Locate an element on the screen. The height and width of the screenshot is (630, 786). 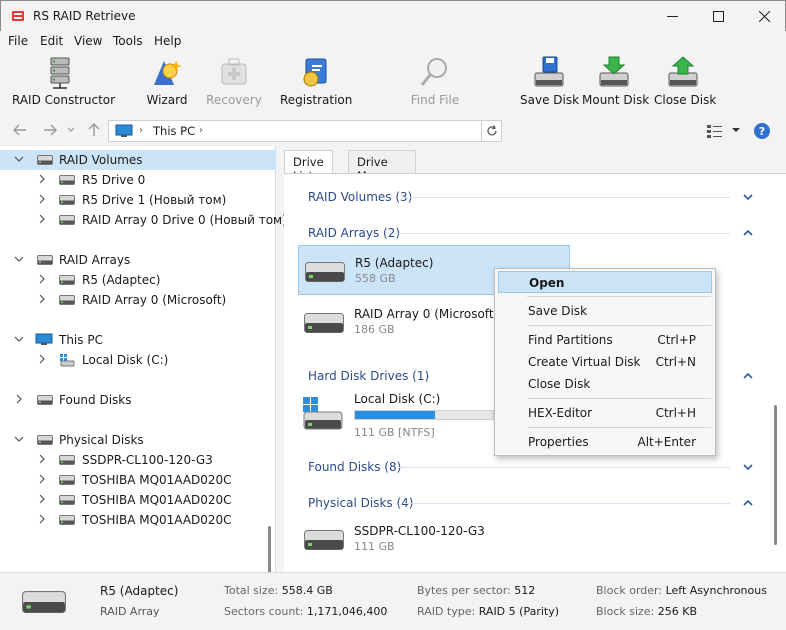
registration-button: Registration is located at coordinates (316, 84).